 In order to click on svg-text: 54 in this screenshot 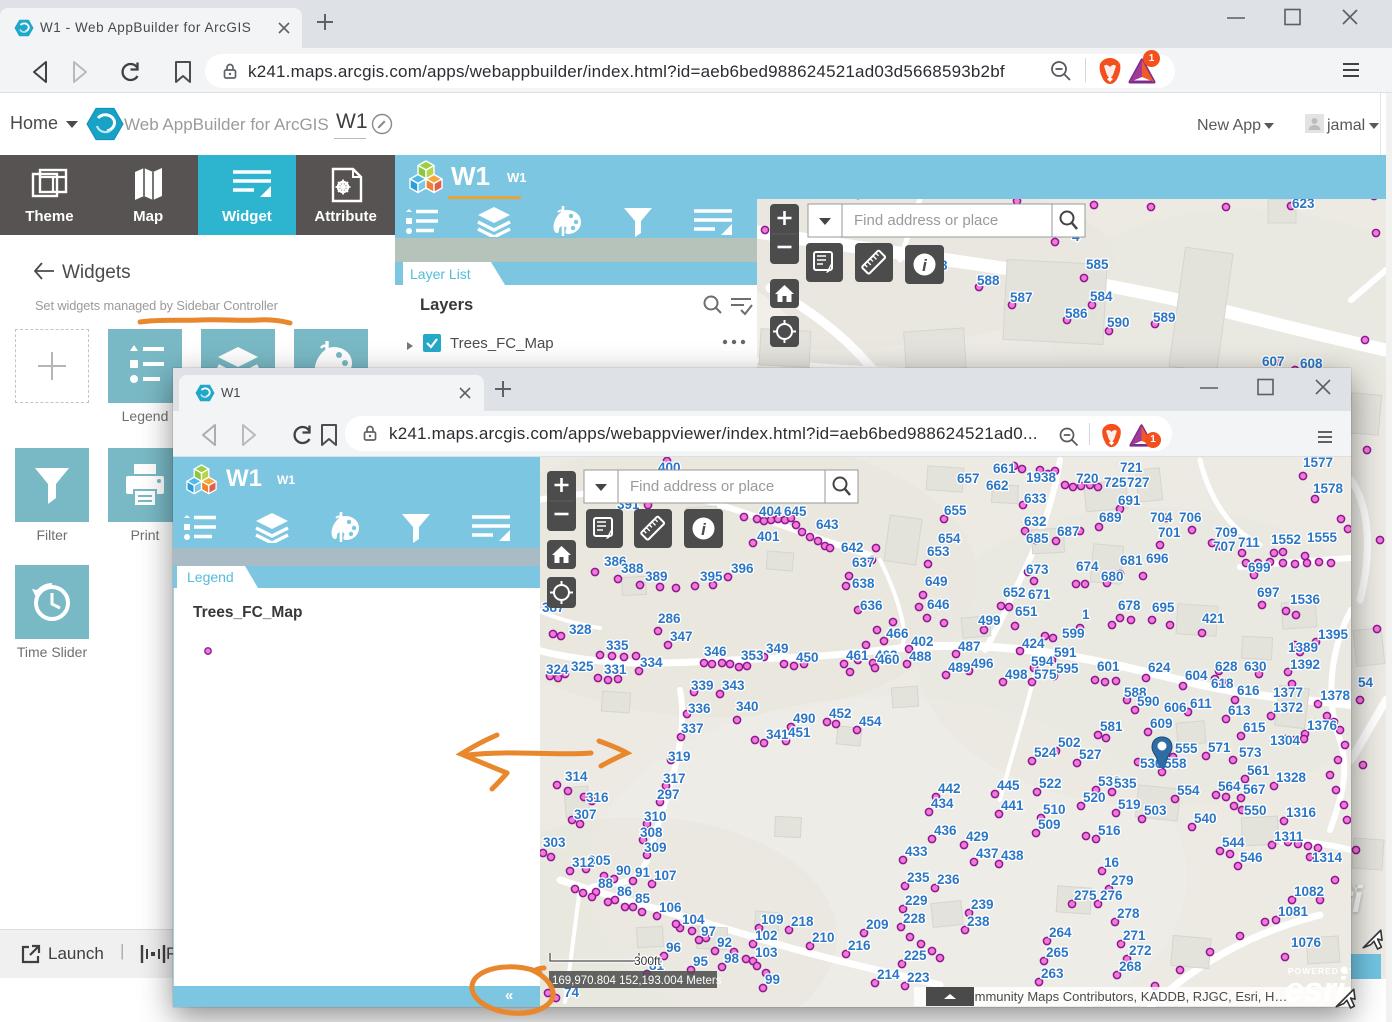, I will do `click(1366, 682)`.